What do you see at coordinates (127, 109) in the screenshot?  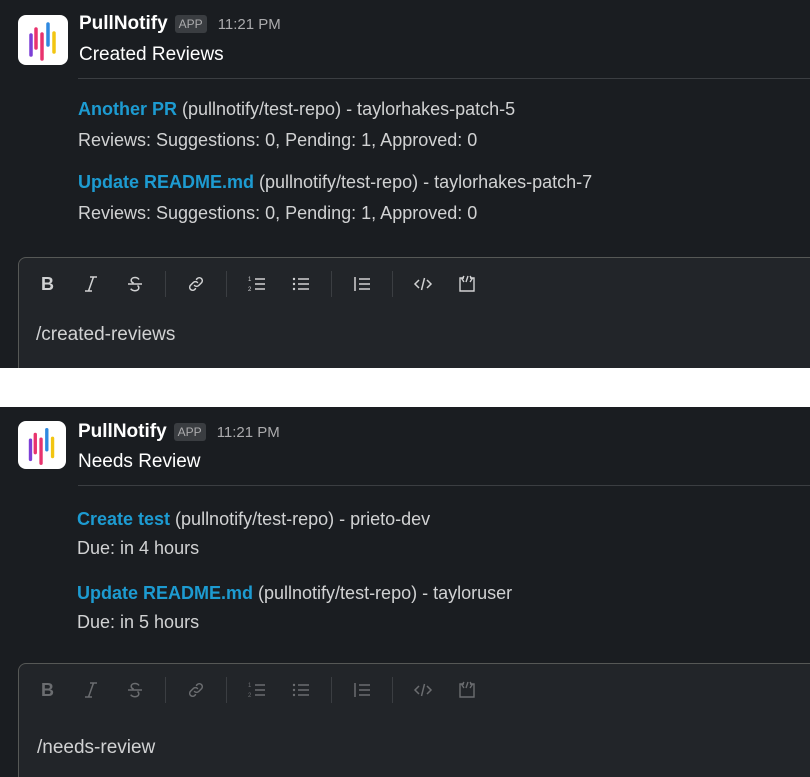 I see `pr-link: Another PR` at bounding box center [127, 109].